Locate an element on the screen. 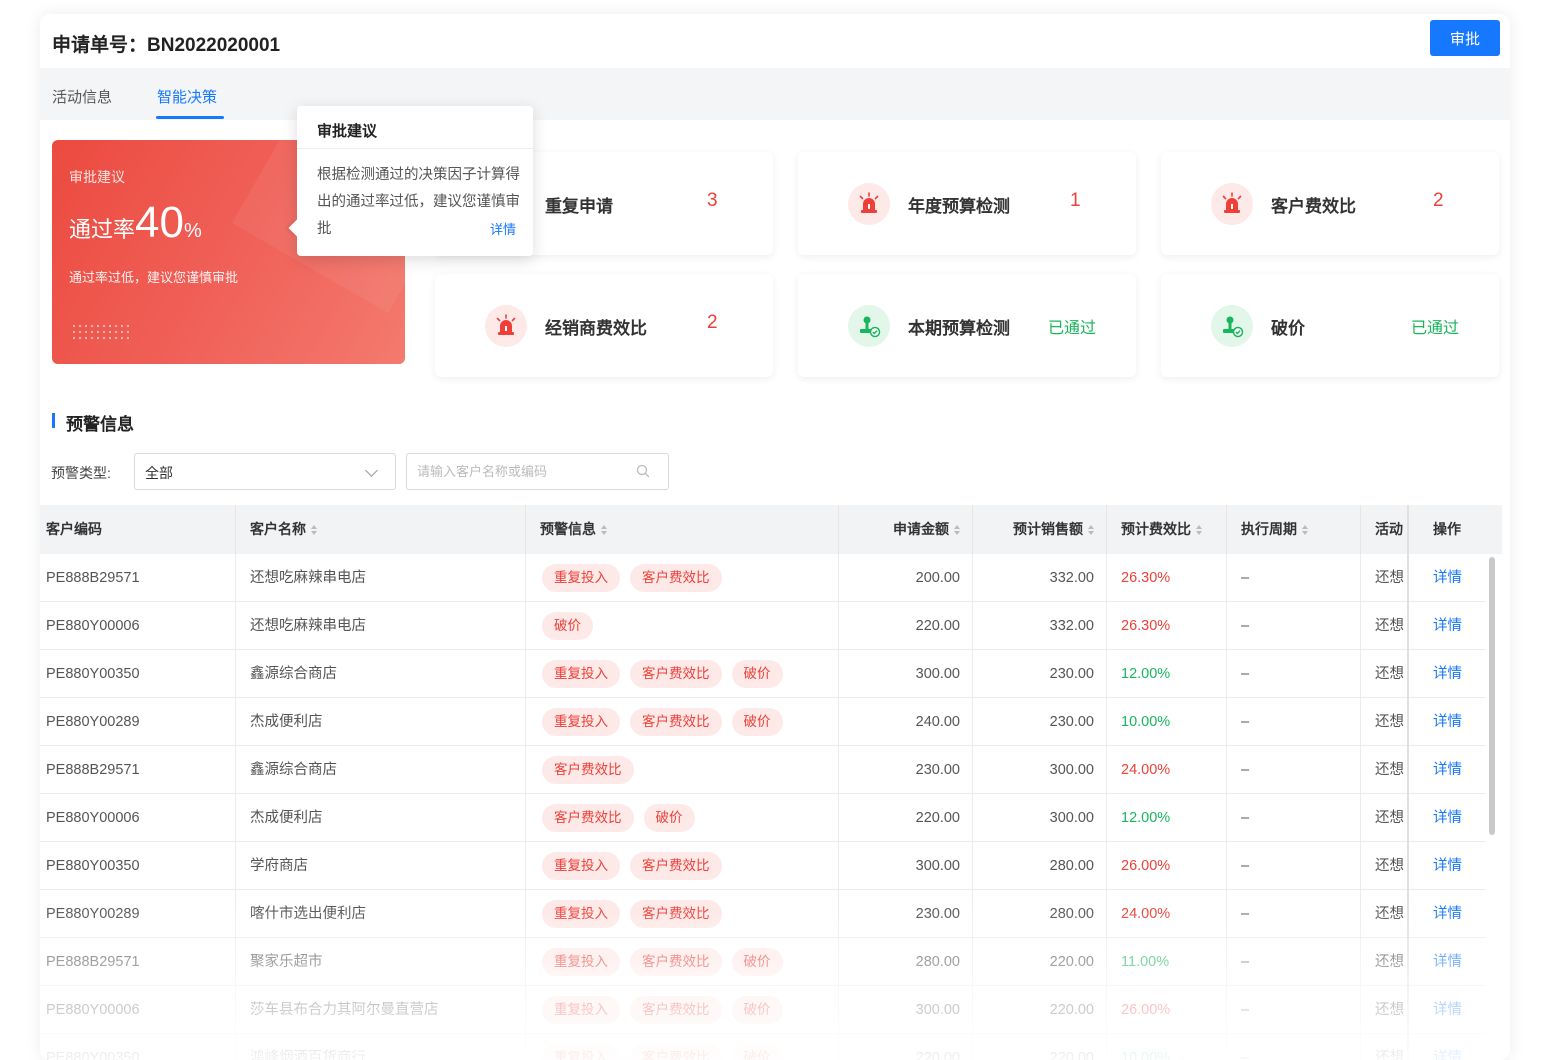  customer-name-cell: 还想吃麻辣串电店 is located at coordinates (381, 578).